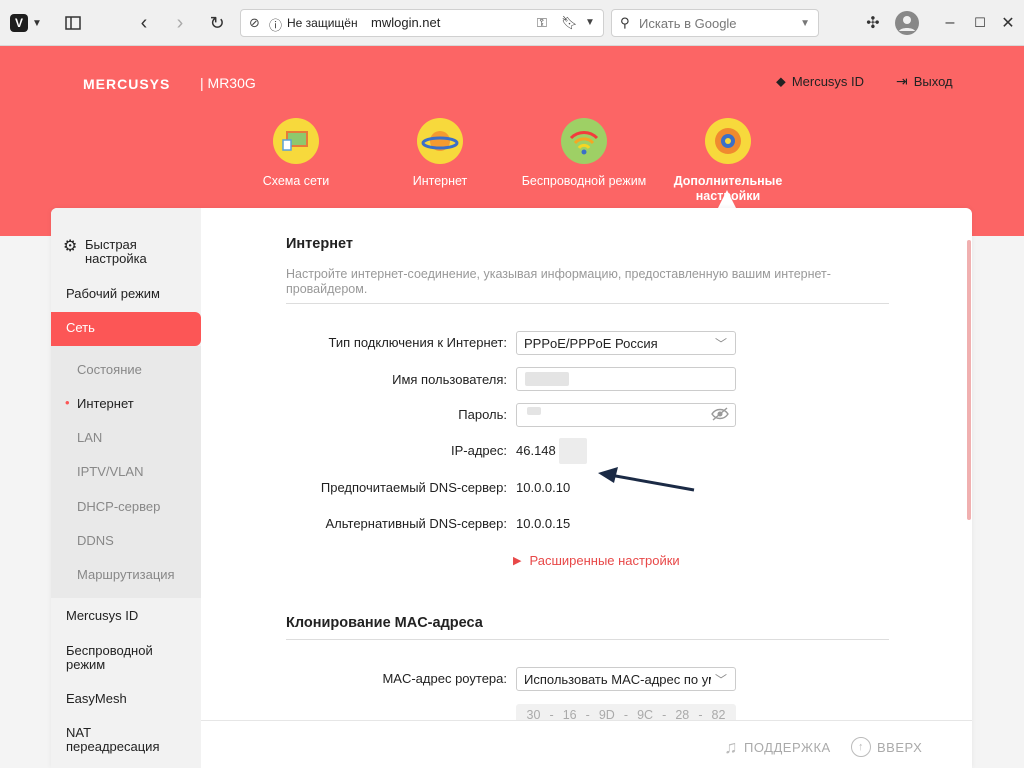 This screenshot has height=768, width=1024. I want to click on search-placeholder: Искать в Google, so click(688, 23).